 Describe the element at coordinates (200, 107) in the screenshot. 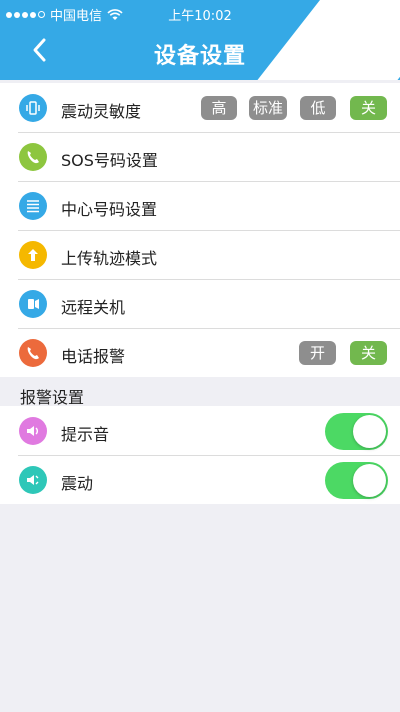

I see `vibration-sensitivity-row: 震动灵敏度 高 标准 低 关` at that location.